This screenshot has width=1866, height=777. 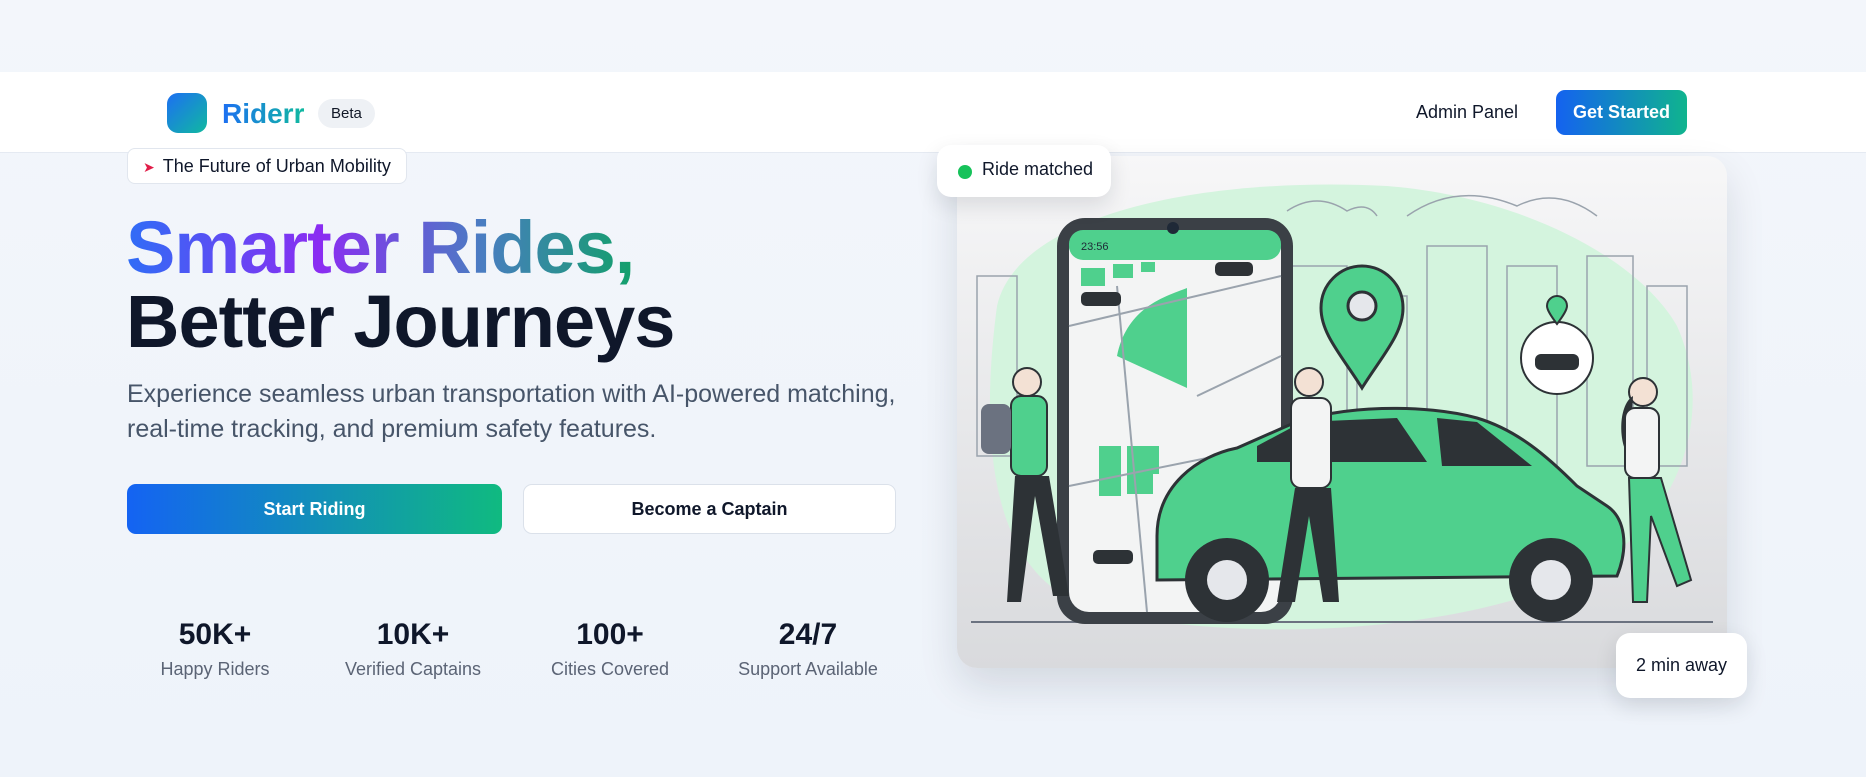 What do you see at coordinates (808, 669) in the screenshot?
I see `stat-label: Support Available` at bounding box center [808, 669].